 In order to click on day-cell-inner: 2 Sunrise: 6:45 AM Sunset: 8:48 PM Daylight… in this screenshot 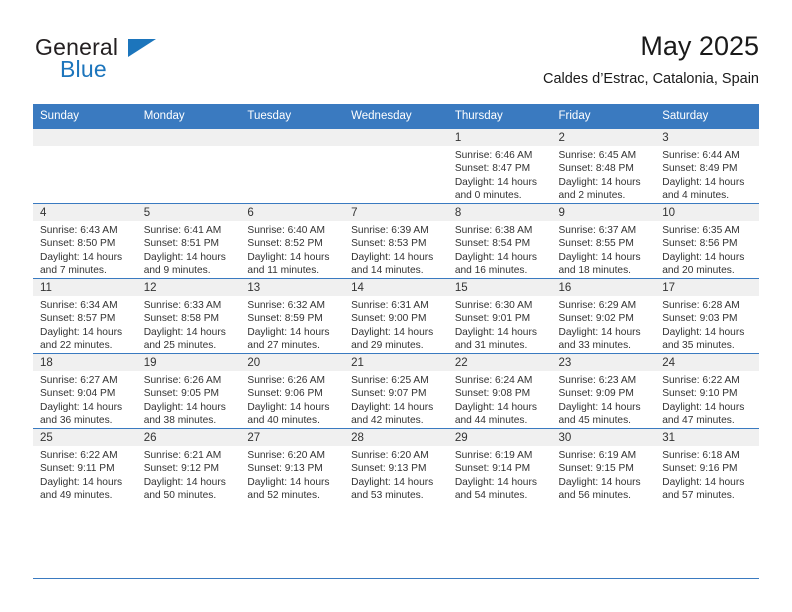, I will do `click(603, 166)`.